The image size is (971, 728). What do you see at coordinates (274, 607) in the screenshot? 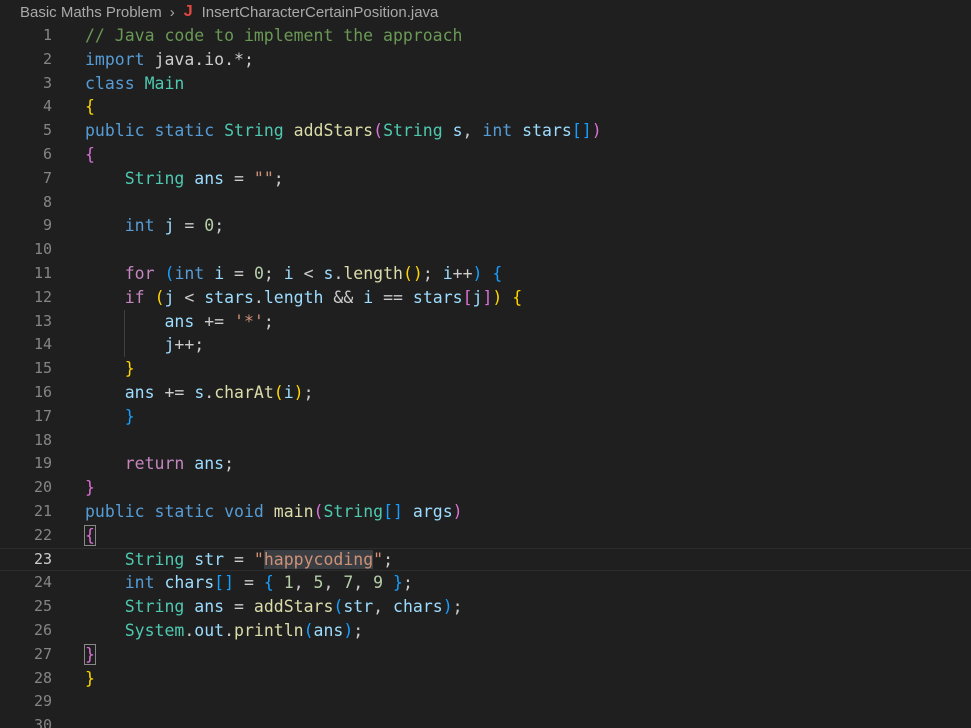
I see `line-code: String ans = addStars(str, chars);` at bounding box center [274, 607].